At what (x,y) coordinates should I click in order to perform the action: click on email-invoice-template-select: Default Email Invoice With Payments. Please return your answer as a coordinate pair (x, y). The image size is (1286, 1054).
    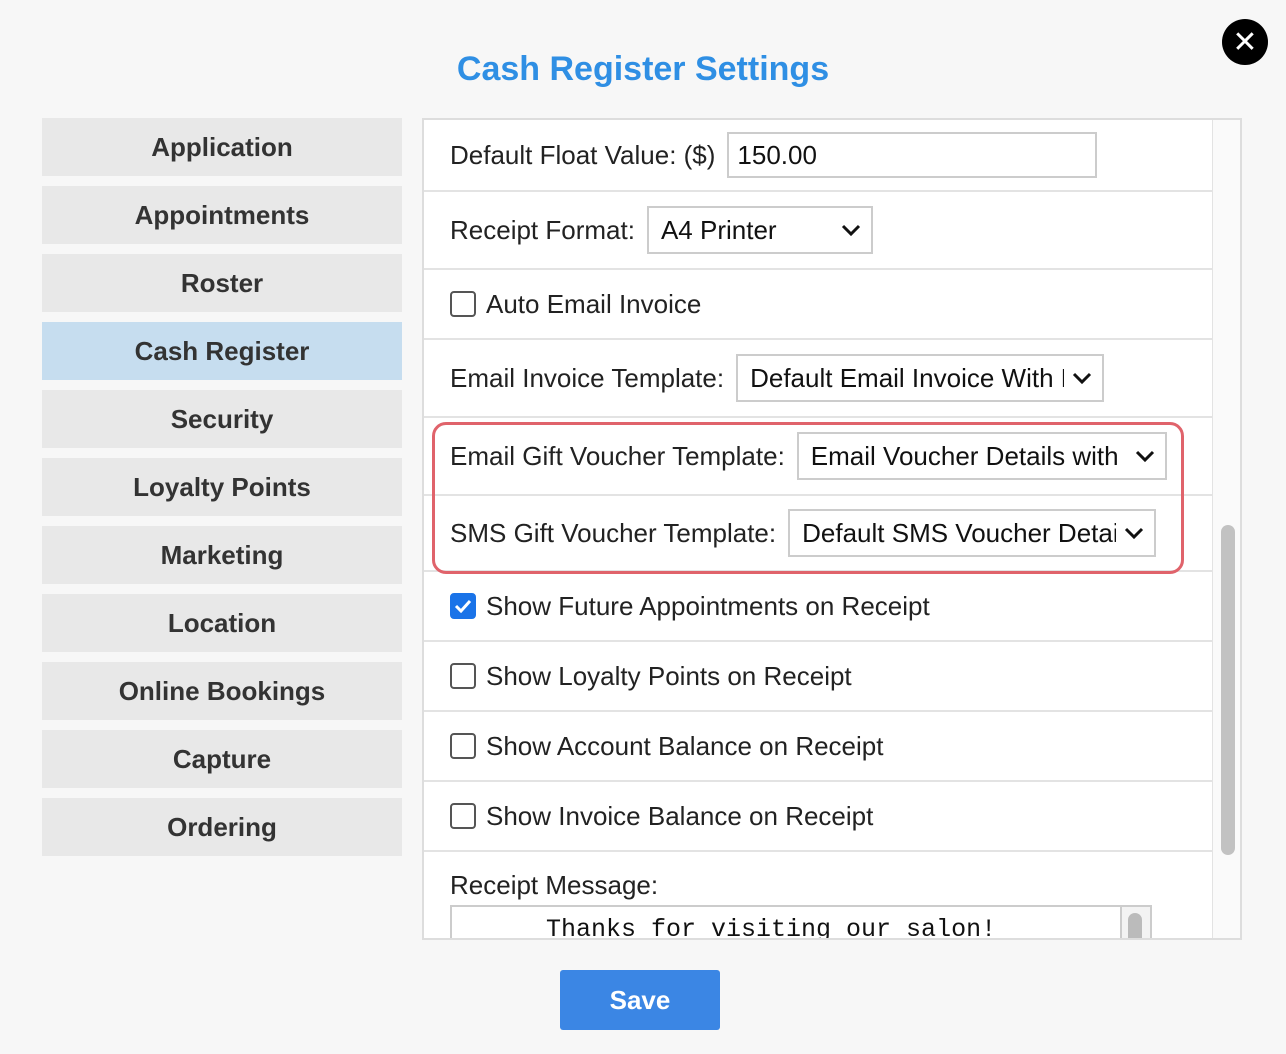
    Looking at the image, I should click on (920, 378).